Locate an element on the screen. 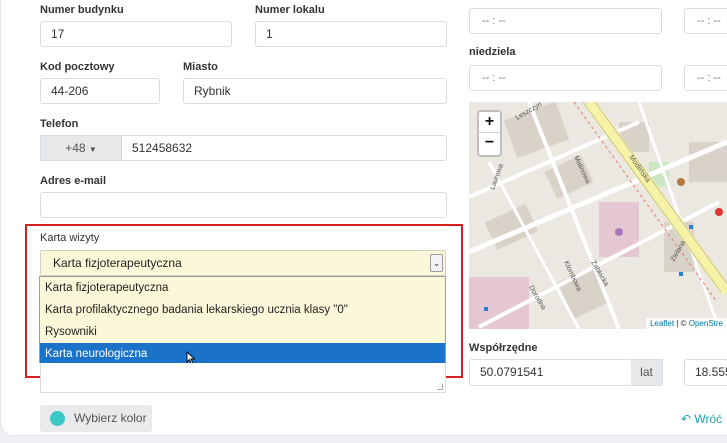  city-input: Rybnik is located at coordinates (315, 91).